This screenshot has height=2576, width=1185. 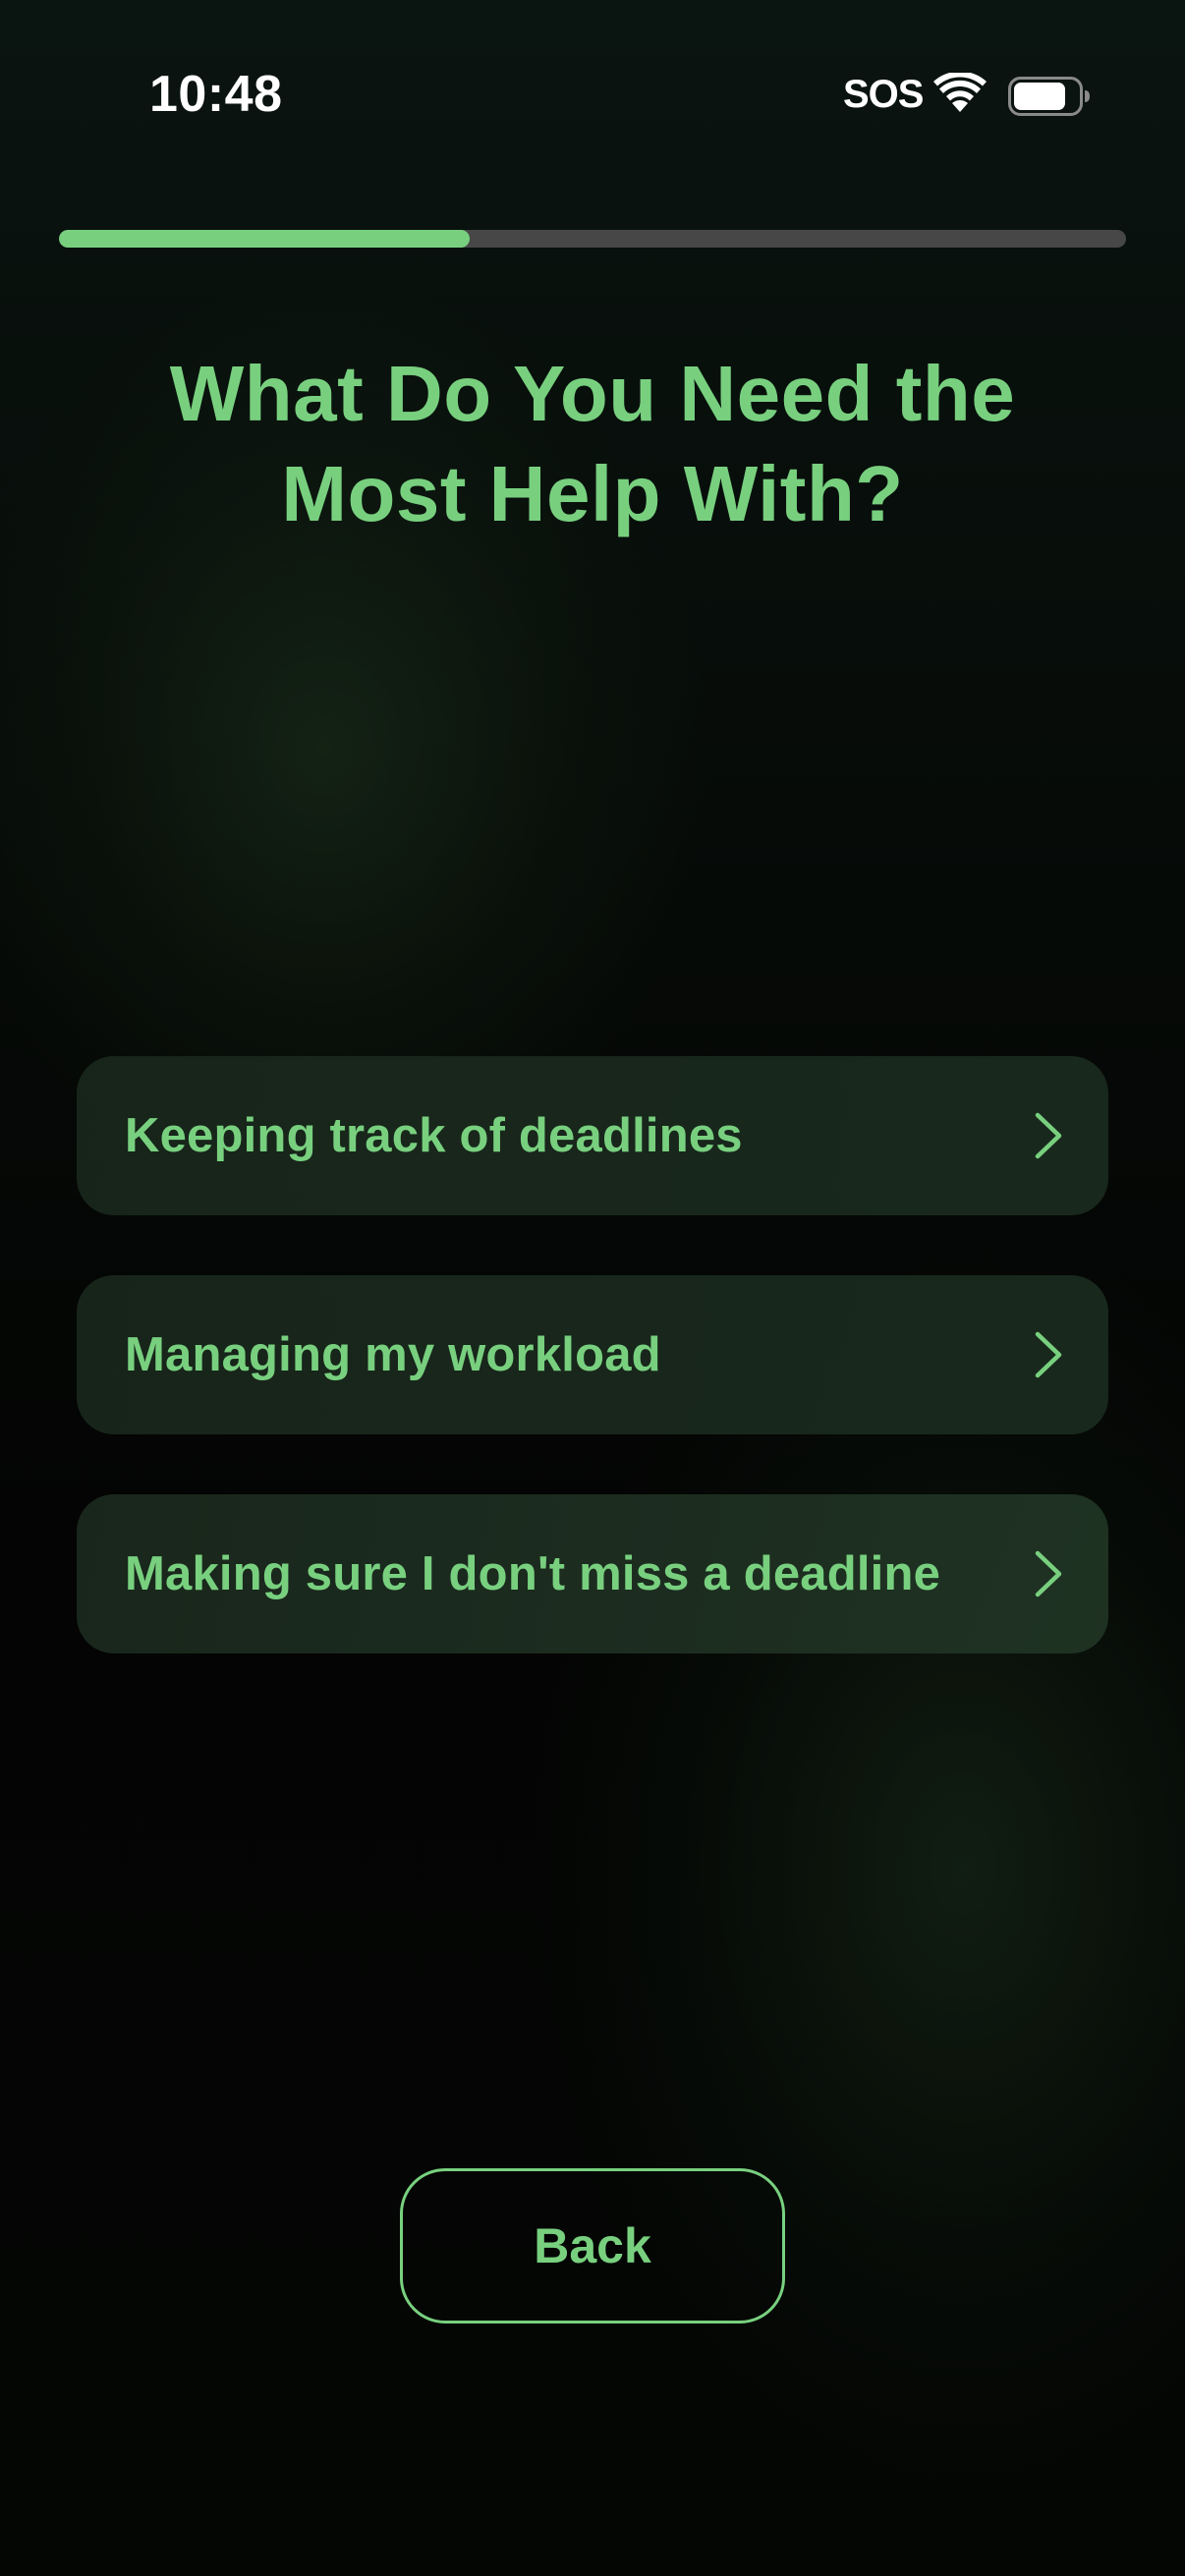 What do you see at coordinates (533, 1573) in the screenshot?
I see `option-label: Making sure I don't miss a deadline` at bounding box center [533, 1573].